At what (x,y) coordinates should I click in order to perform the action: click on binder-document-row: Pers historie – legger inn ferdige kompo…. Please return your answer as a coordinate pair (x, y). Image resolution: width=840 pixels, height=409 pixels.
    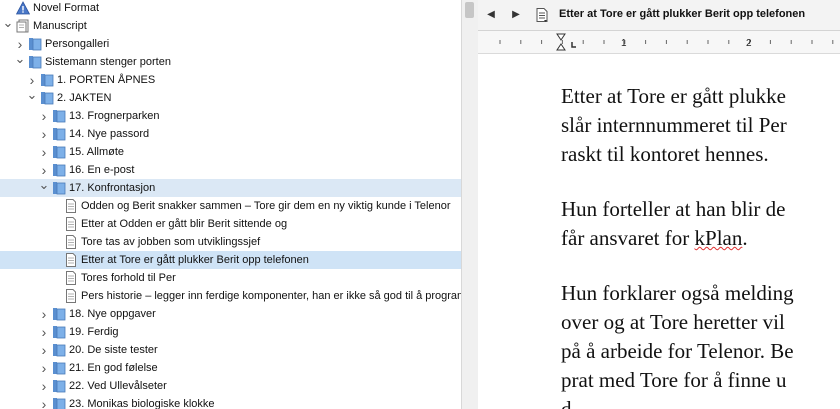
    Looking at the image, I should click on (230, 296).